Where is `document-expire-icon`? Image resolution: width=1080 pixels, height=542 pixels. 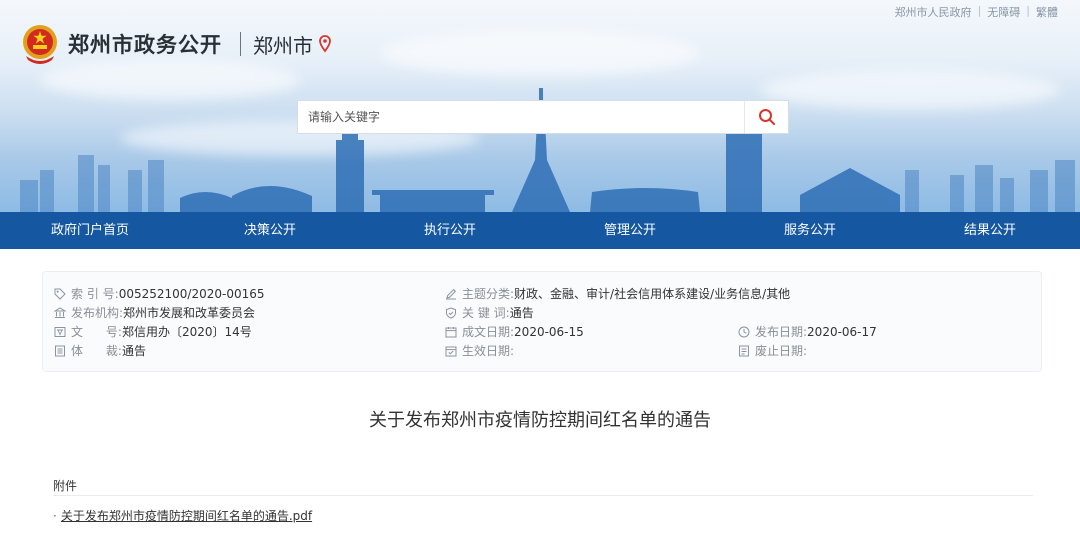 document-expire-icon is located at coordinates (744, 350).